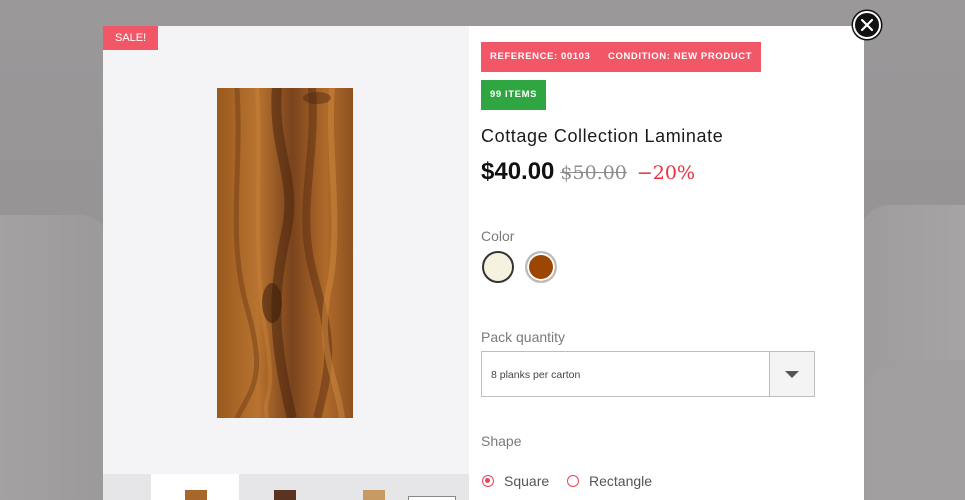  What do you see at coordinates (648, 374) in the screenshot?
I see `pack-quantity-select: 8 planks per carton` at bounding box center [648, 374].